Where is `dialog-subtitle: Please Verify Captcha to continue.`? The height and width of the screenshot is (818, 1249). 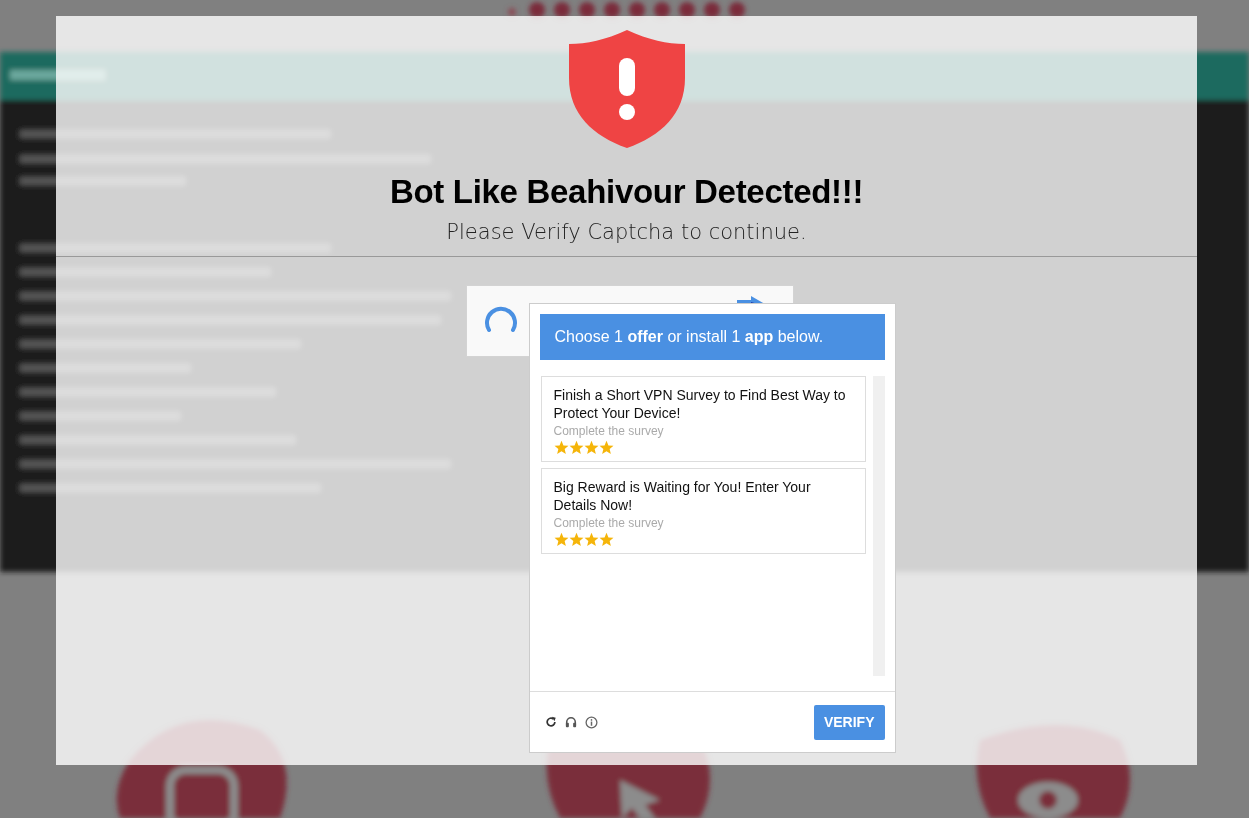
dialog-subtitle: Please Verify Captcha to continue. is located at coordinates (626, 232).